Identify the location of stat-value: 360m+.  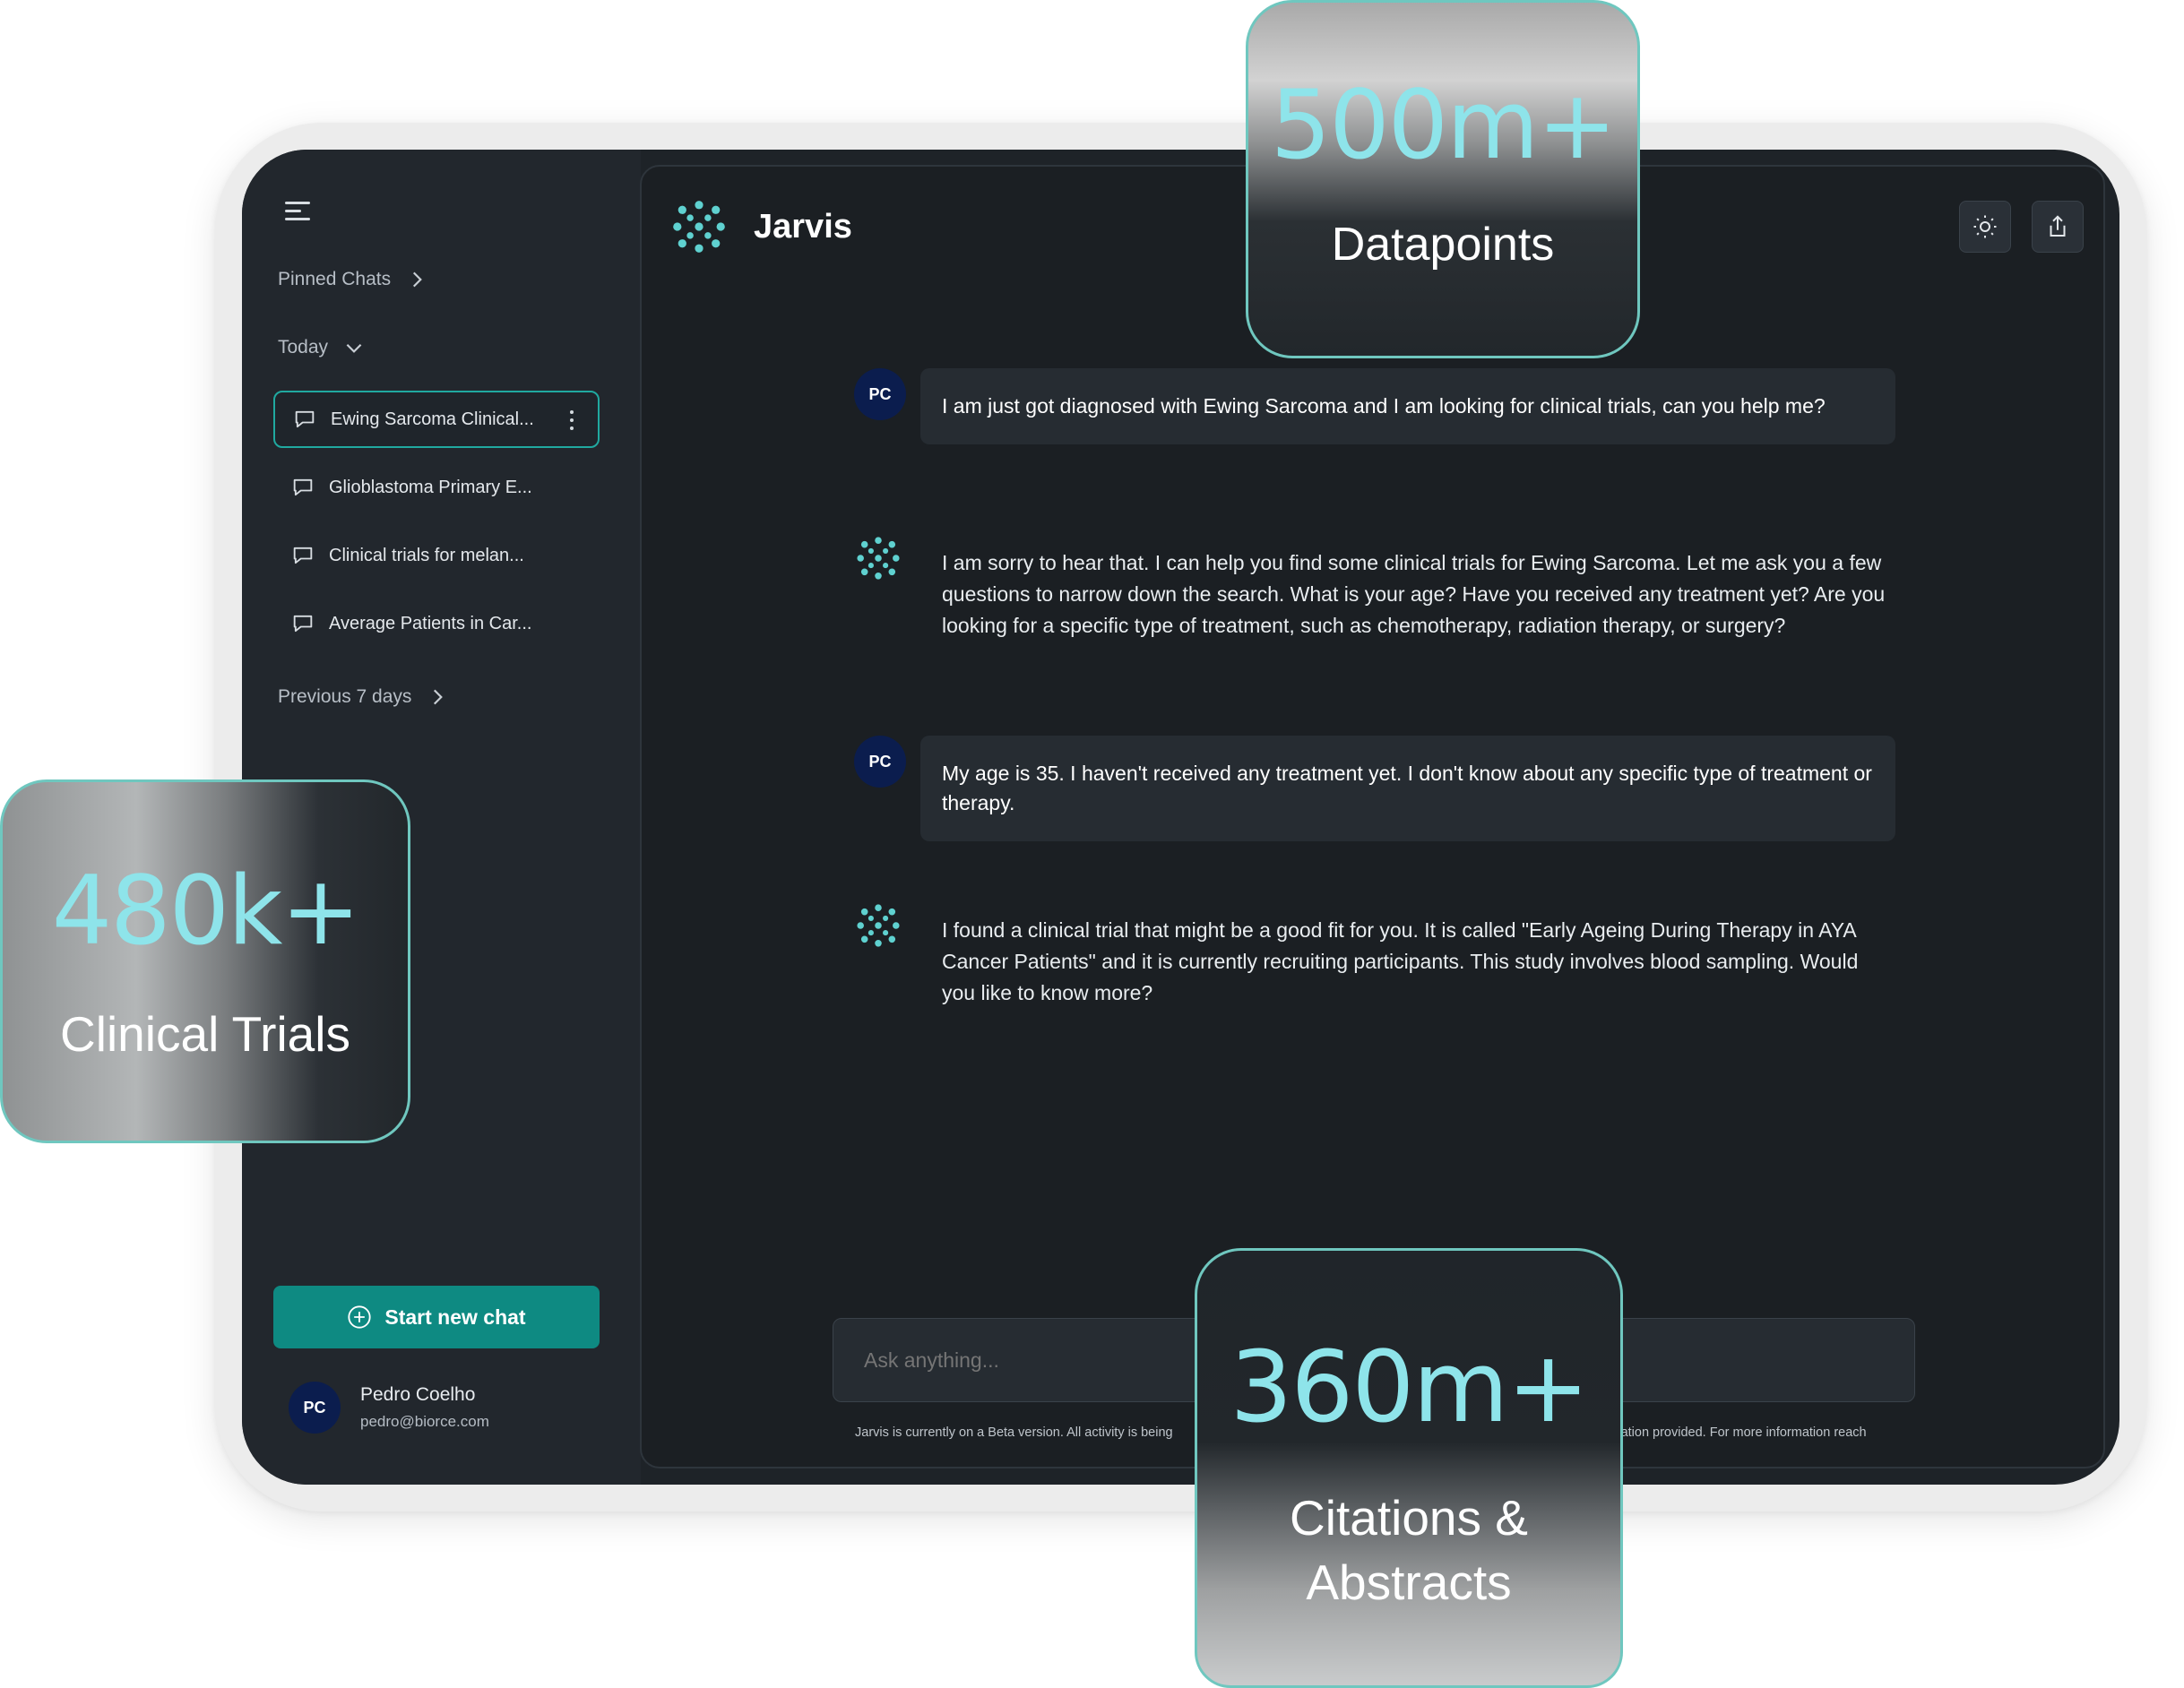
(1409, 1386).